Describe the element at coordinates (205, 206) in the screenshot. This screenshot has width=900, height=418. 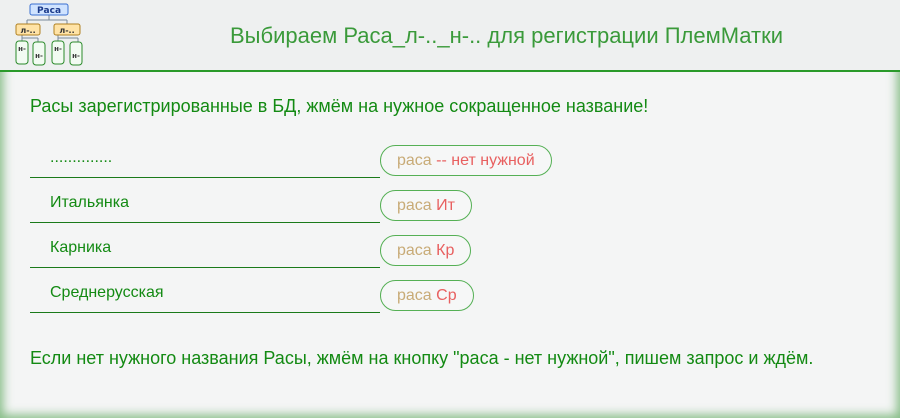
I see `breed-name: Итальянка` at that location.